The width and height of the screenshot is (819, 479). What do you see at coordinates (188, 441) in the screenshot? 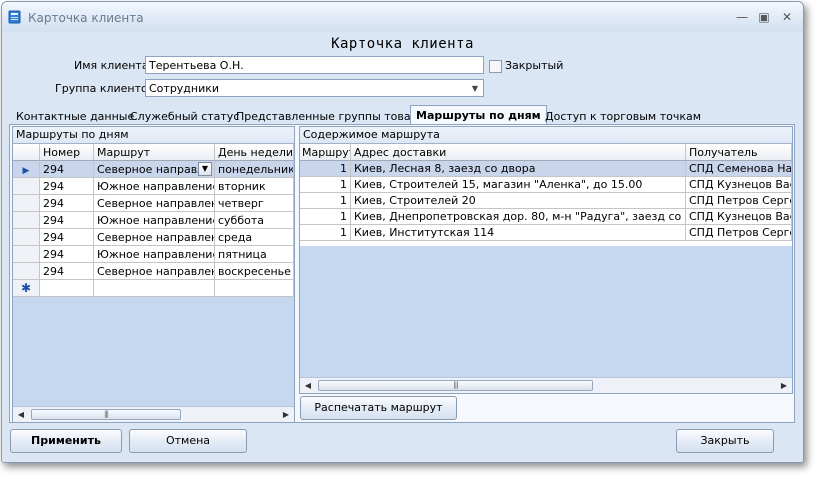
I see `cancel-button: Отмена` at bounding box center [188, 441].